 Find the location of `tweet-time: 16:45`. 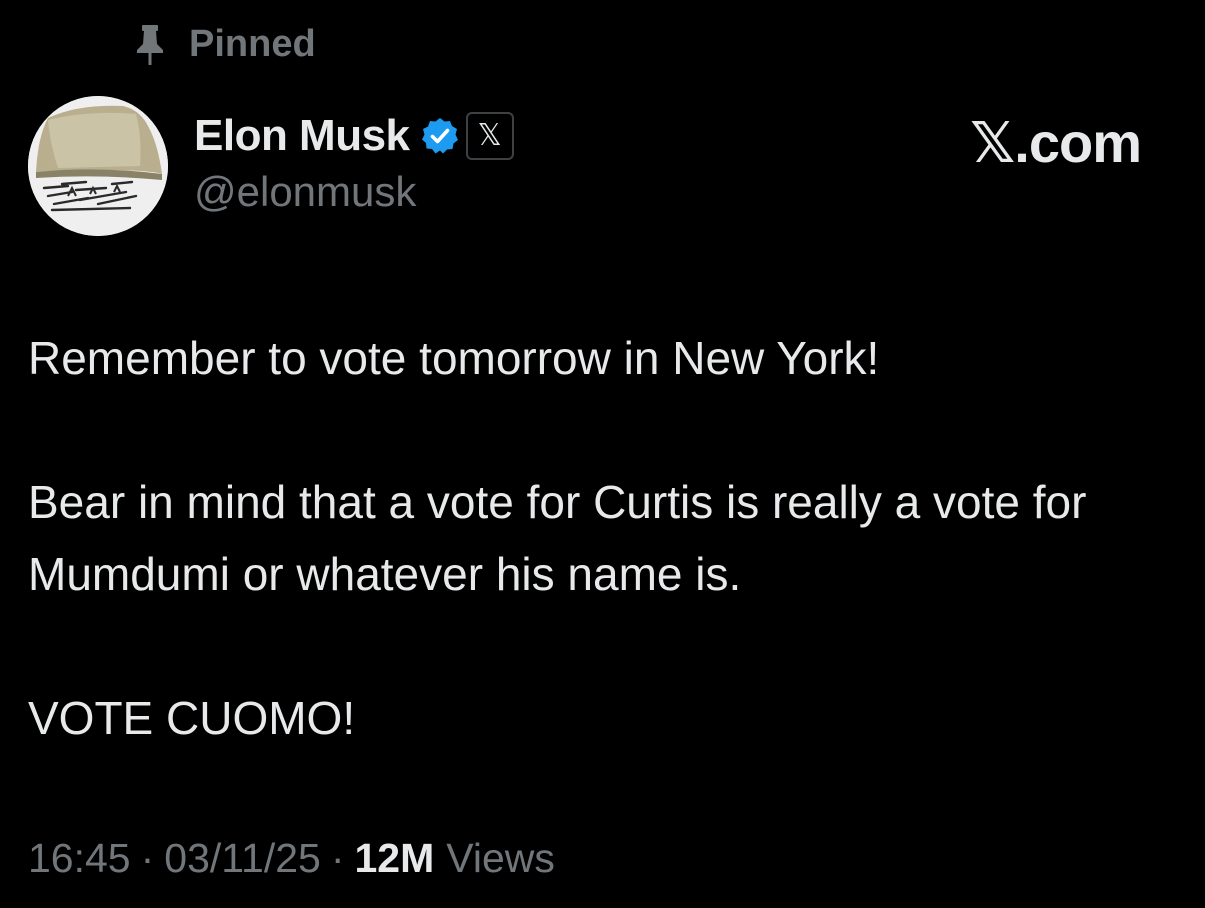

tweet-time: 16:45 is located at coordinates (79, 858).